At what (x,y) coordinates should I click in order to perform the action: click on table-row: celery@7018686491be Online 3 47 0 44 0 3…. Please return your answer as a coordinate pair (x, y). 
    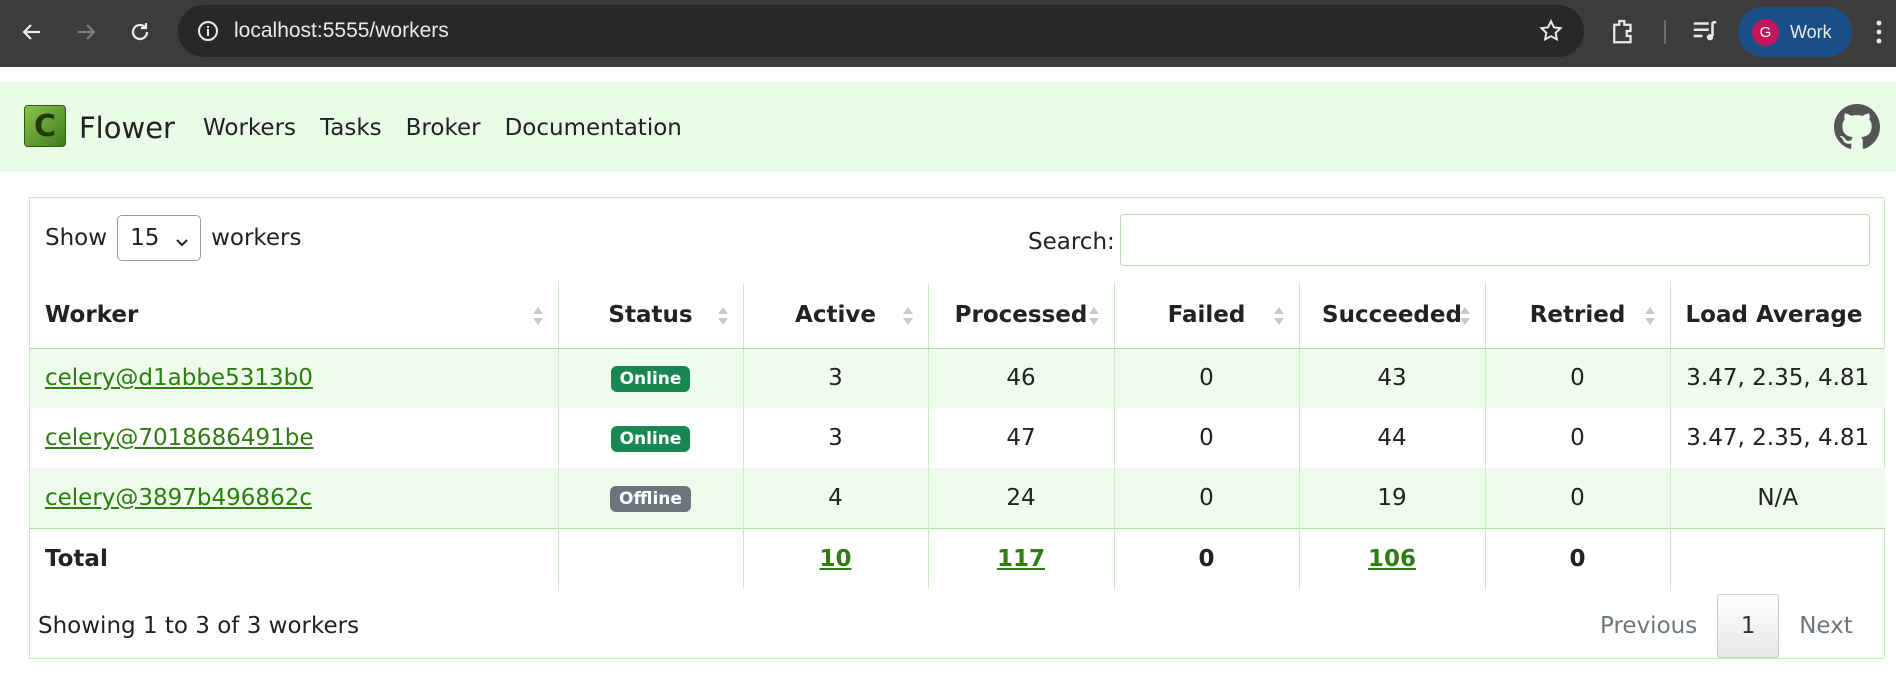
    Looking at the image, I should click on (957, 438).